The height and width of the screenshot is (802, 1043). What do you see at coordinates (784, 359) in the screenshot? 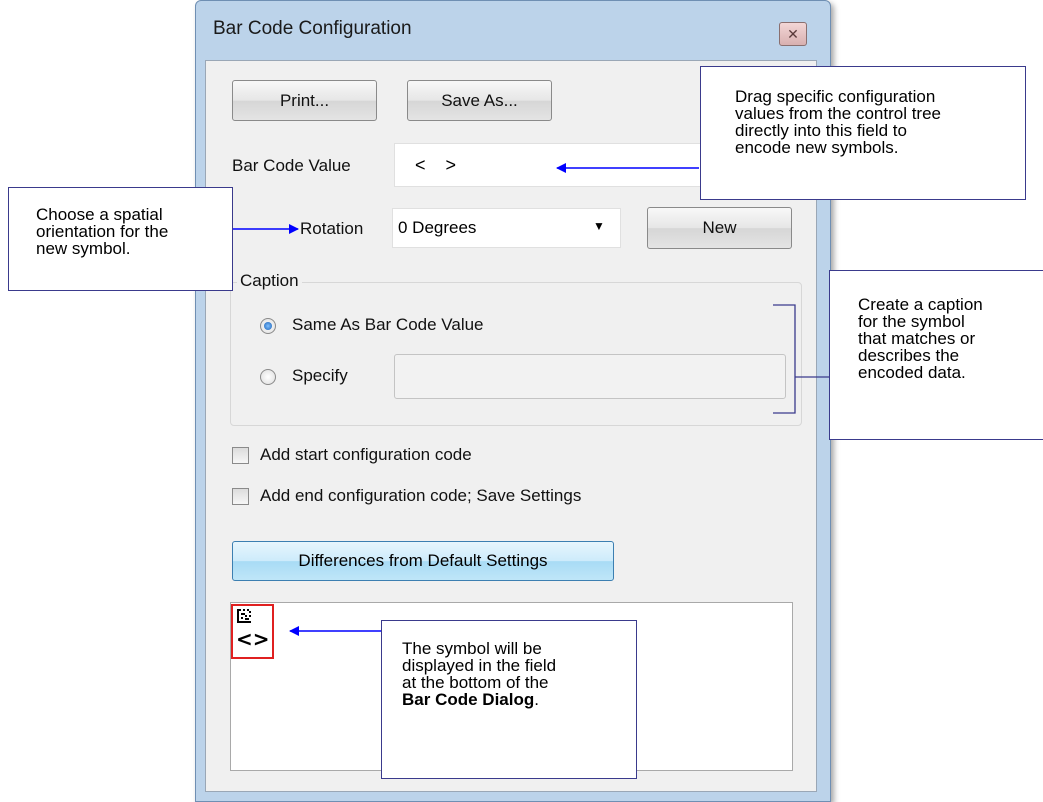
I see `caption-bracket` at bounding box center [784, 359].